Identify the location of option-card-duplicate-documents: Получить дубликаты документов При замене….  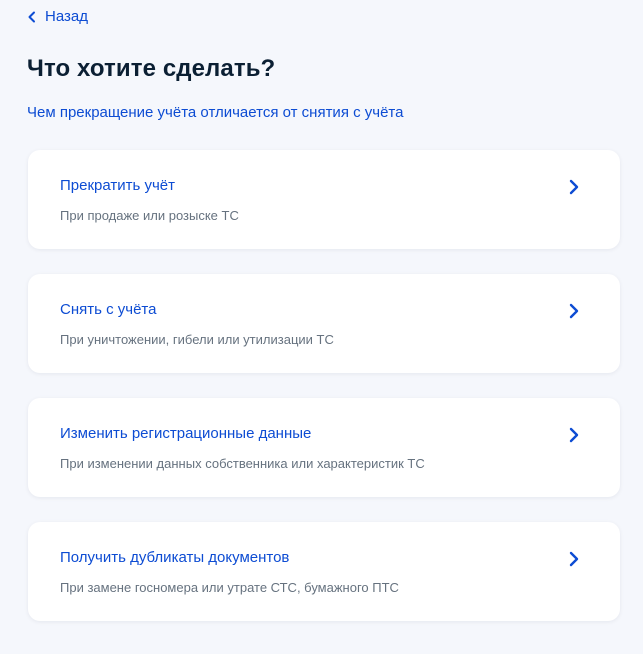
(324, 571).